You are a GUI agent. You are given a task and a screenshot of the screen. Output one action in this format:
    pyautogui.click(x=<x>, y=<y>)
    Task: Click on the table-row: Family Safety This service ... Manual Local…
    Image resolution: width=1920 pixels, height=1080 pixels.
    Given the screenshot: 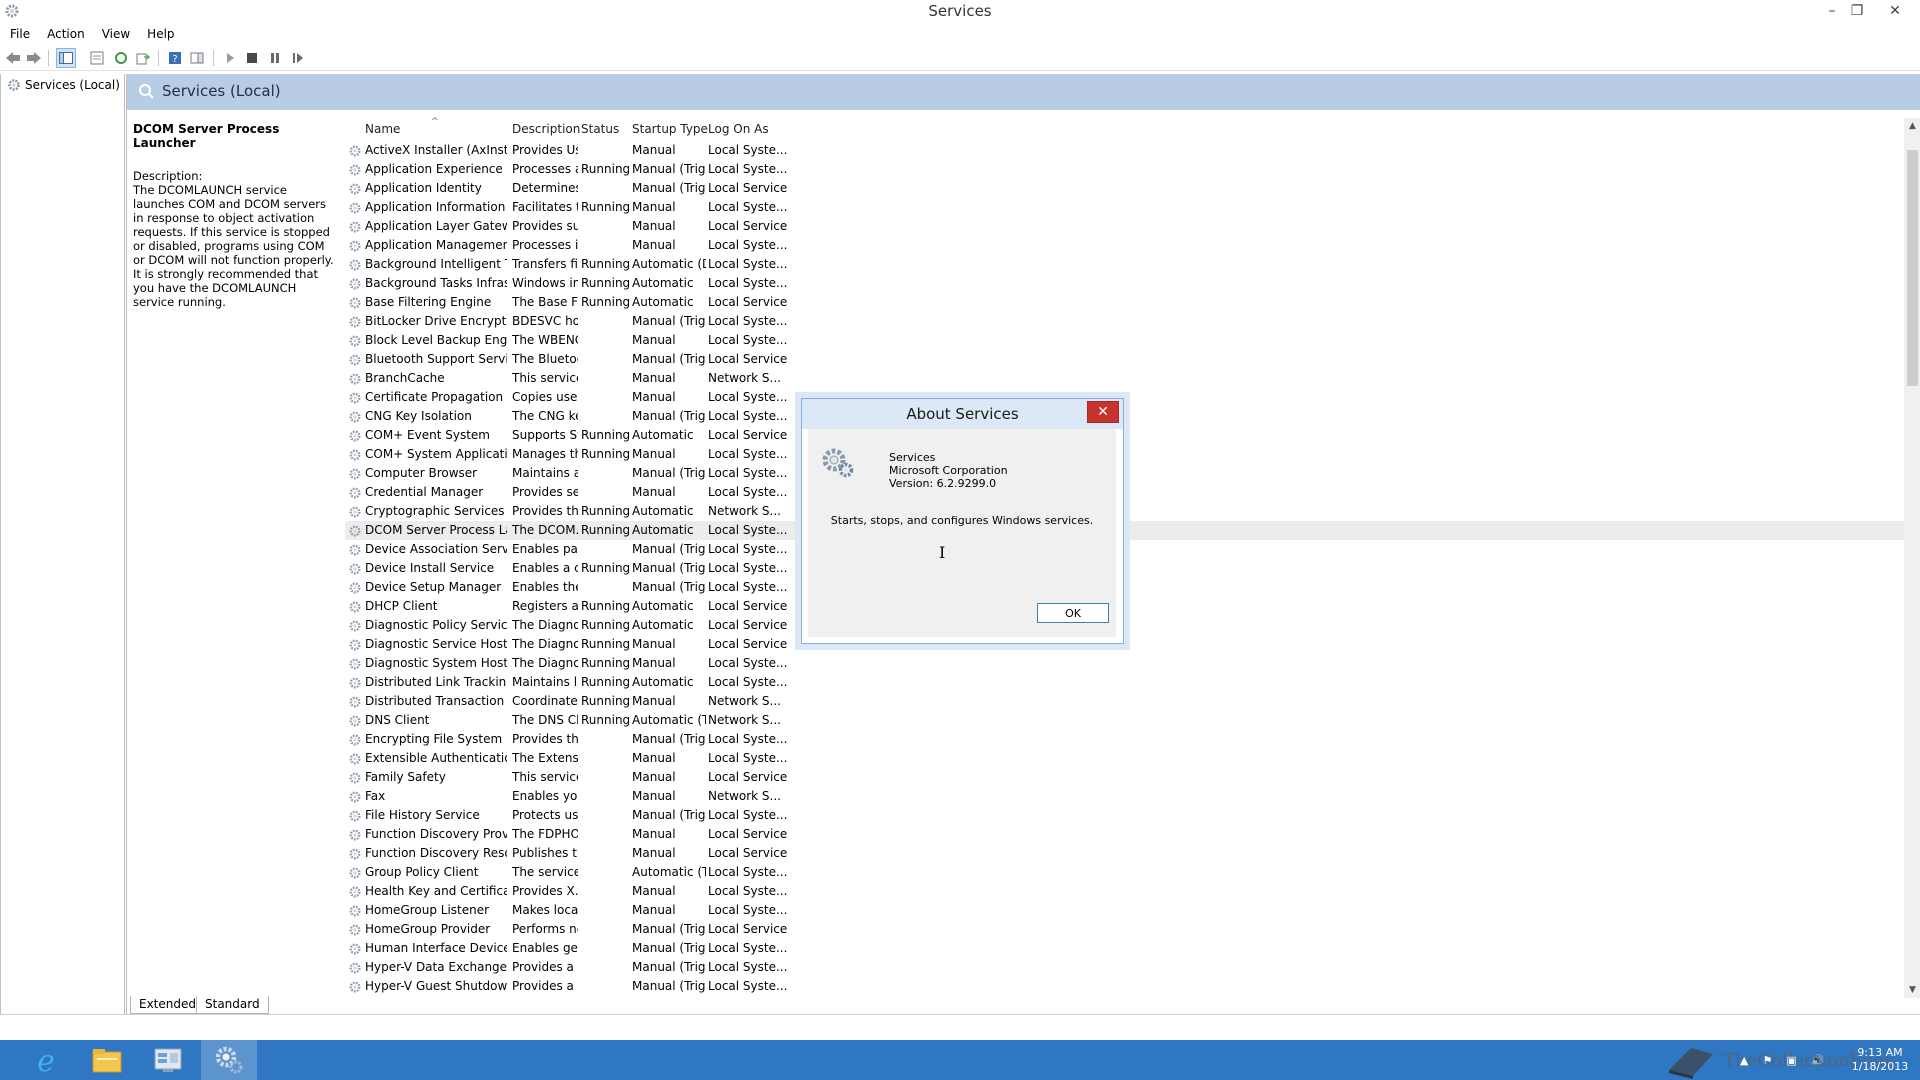 What is the action you would take?
    pyautogui.click(x=1125, y=777)
    